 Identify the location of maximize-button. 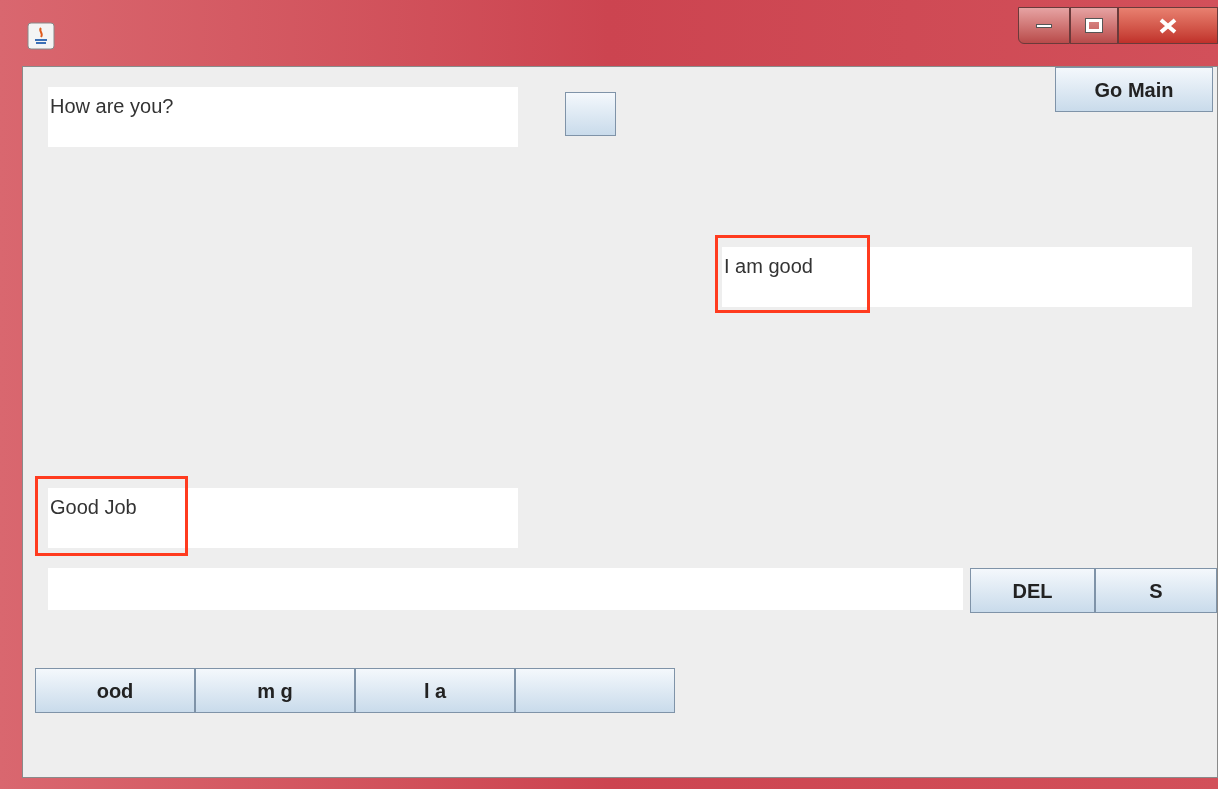
(1094, 25).